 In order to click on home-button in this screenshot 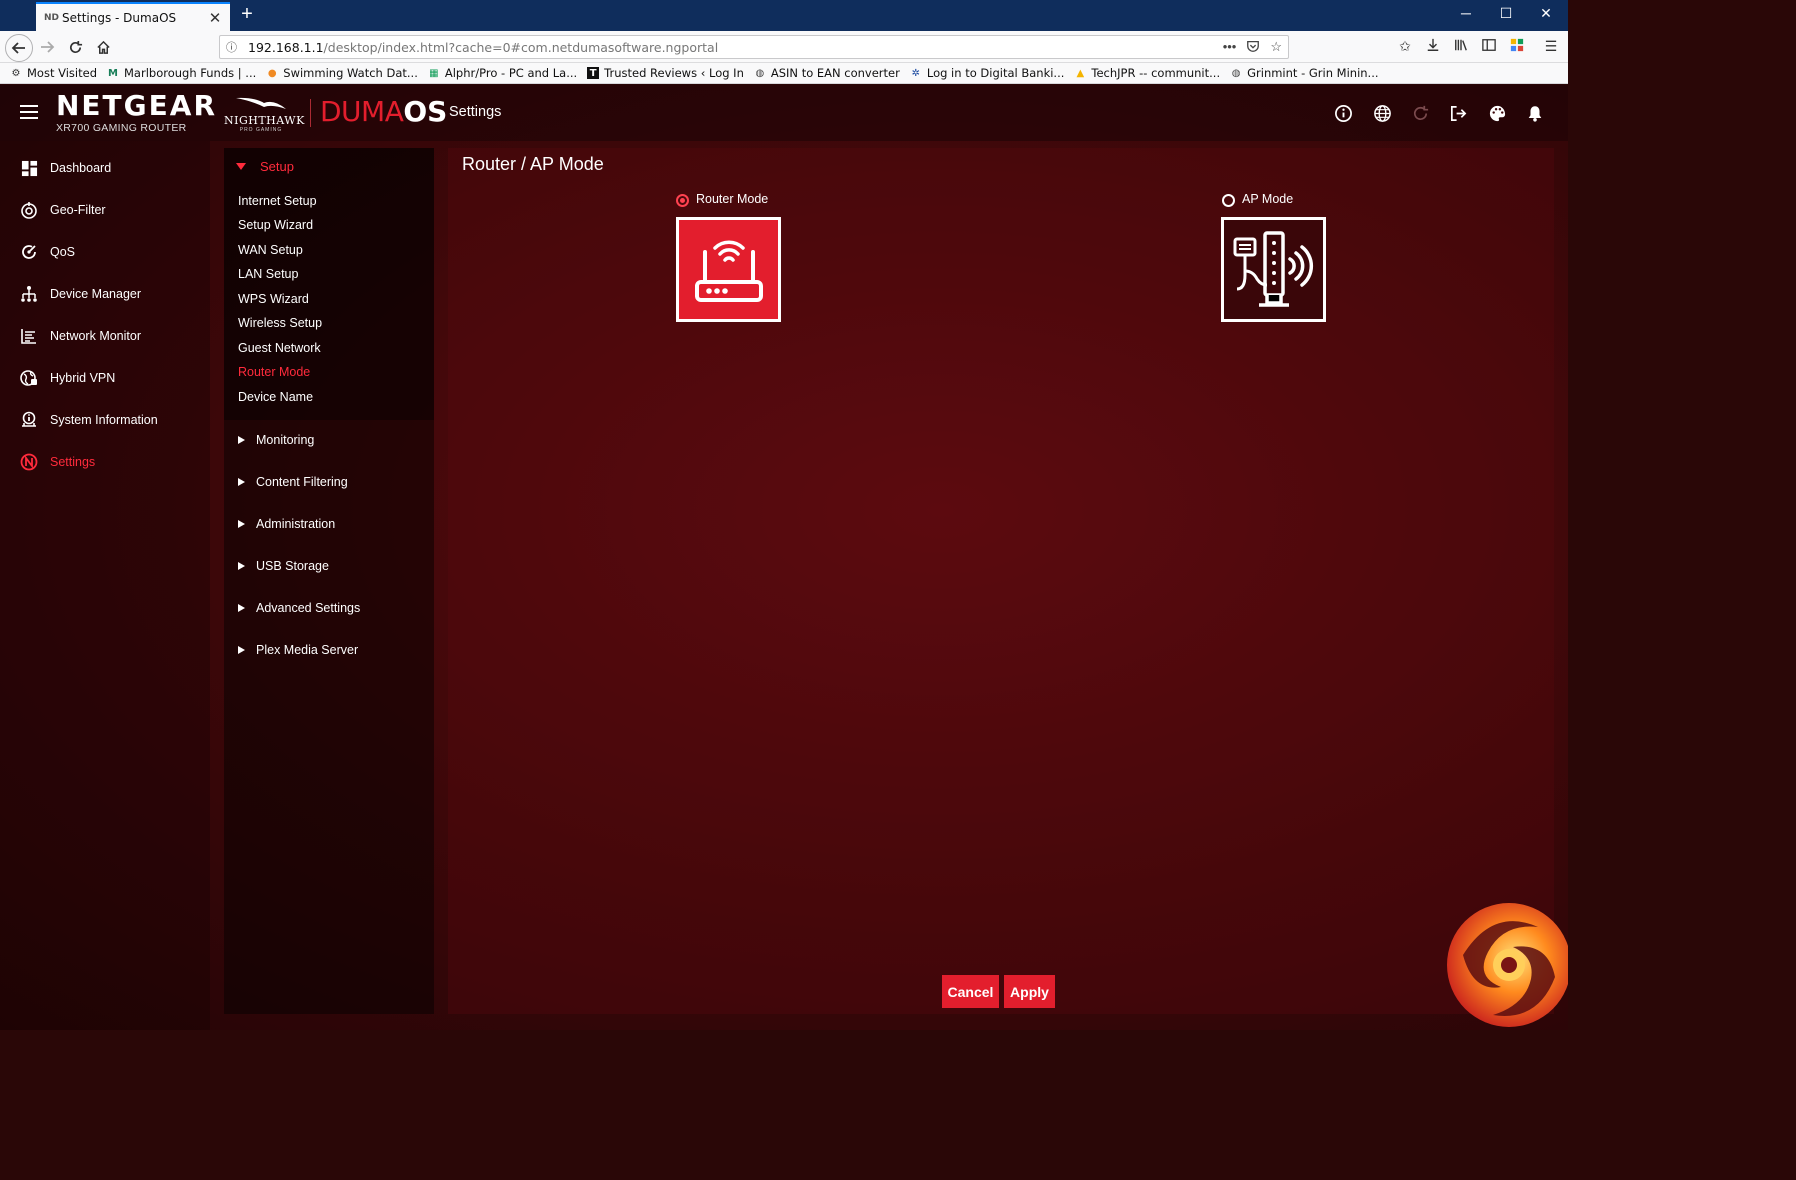, I will do `click(103, 47)`.